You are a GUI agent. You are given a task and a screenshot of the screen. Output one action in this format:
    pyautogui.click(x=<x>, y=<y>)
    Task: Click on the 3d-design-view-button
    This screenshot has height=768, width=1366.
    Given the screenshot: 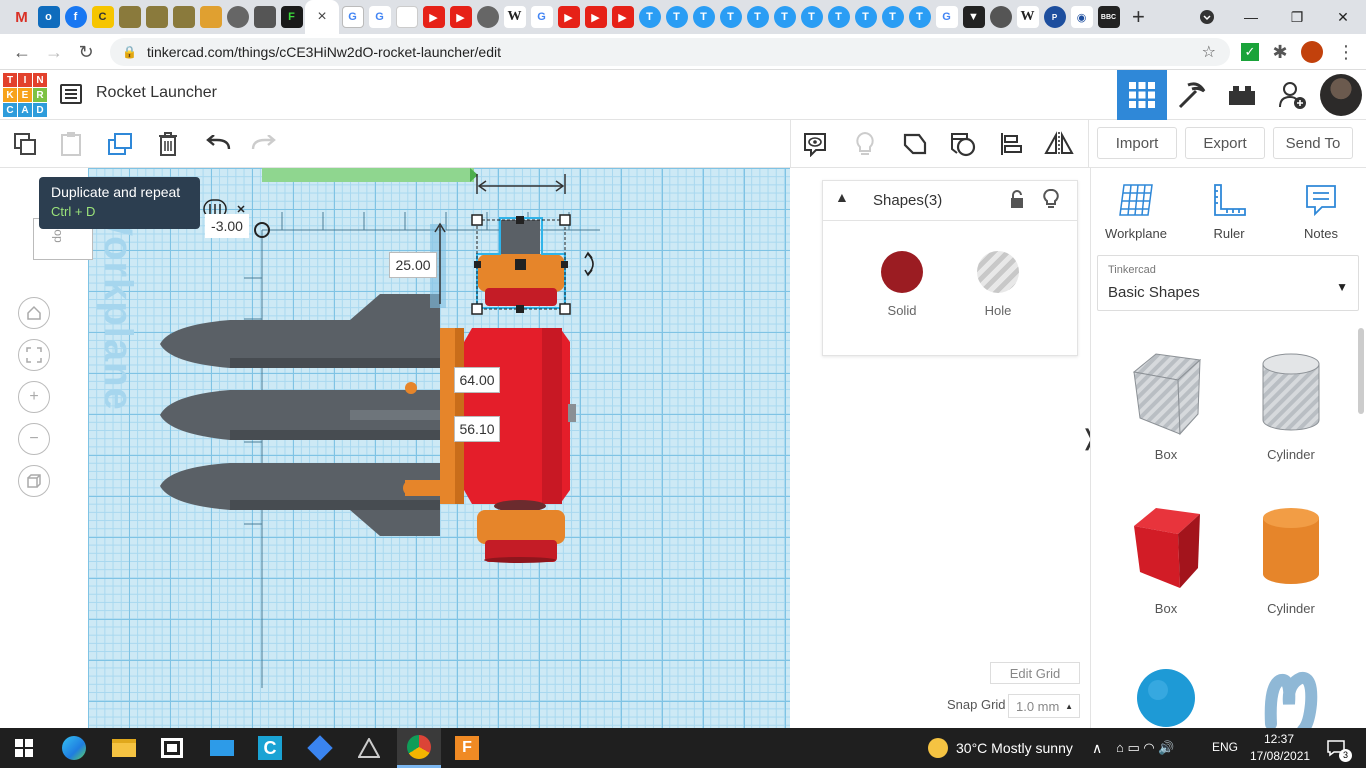 What is the action you would take?
    pyautogui.click(x=1142, y=95)
    